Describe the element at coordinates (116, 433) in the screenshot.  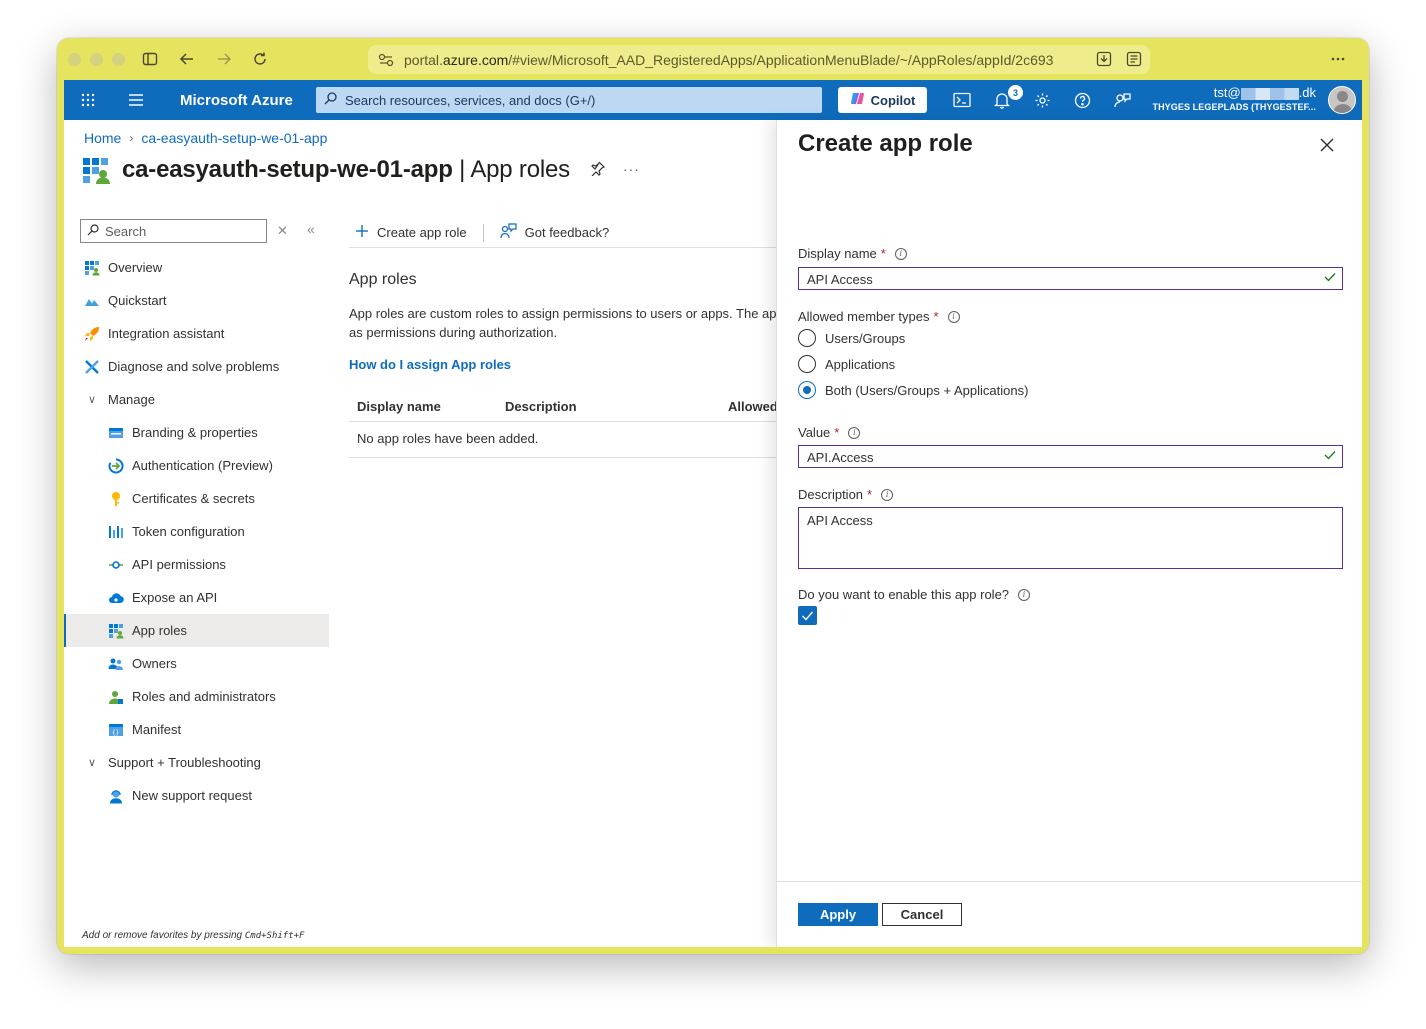
I see `branding-icon` at that location.